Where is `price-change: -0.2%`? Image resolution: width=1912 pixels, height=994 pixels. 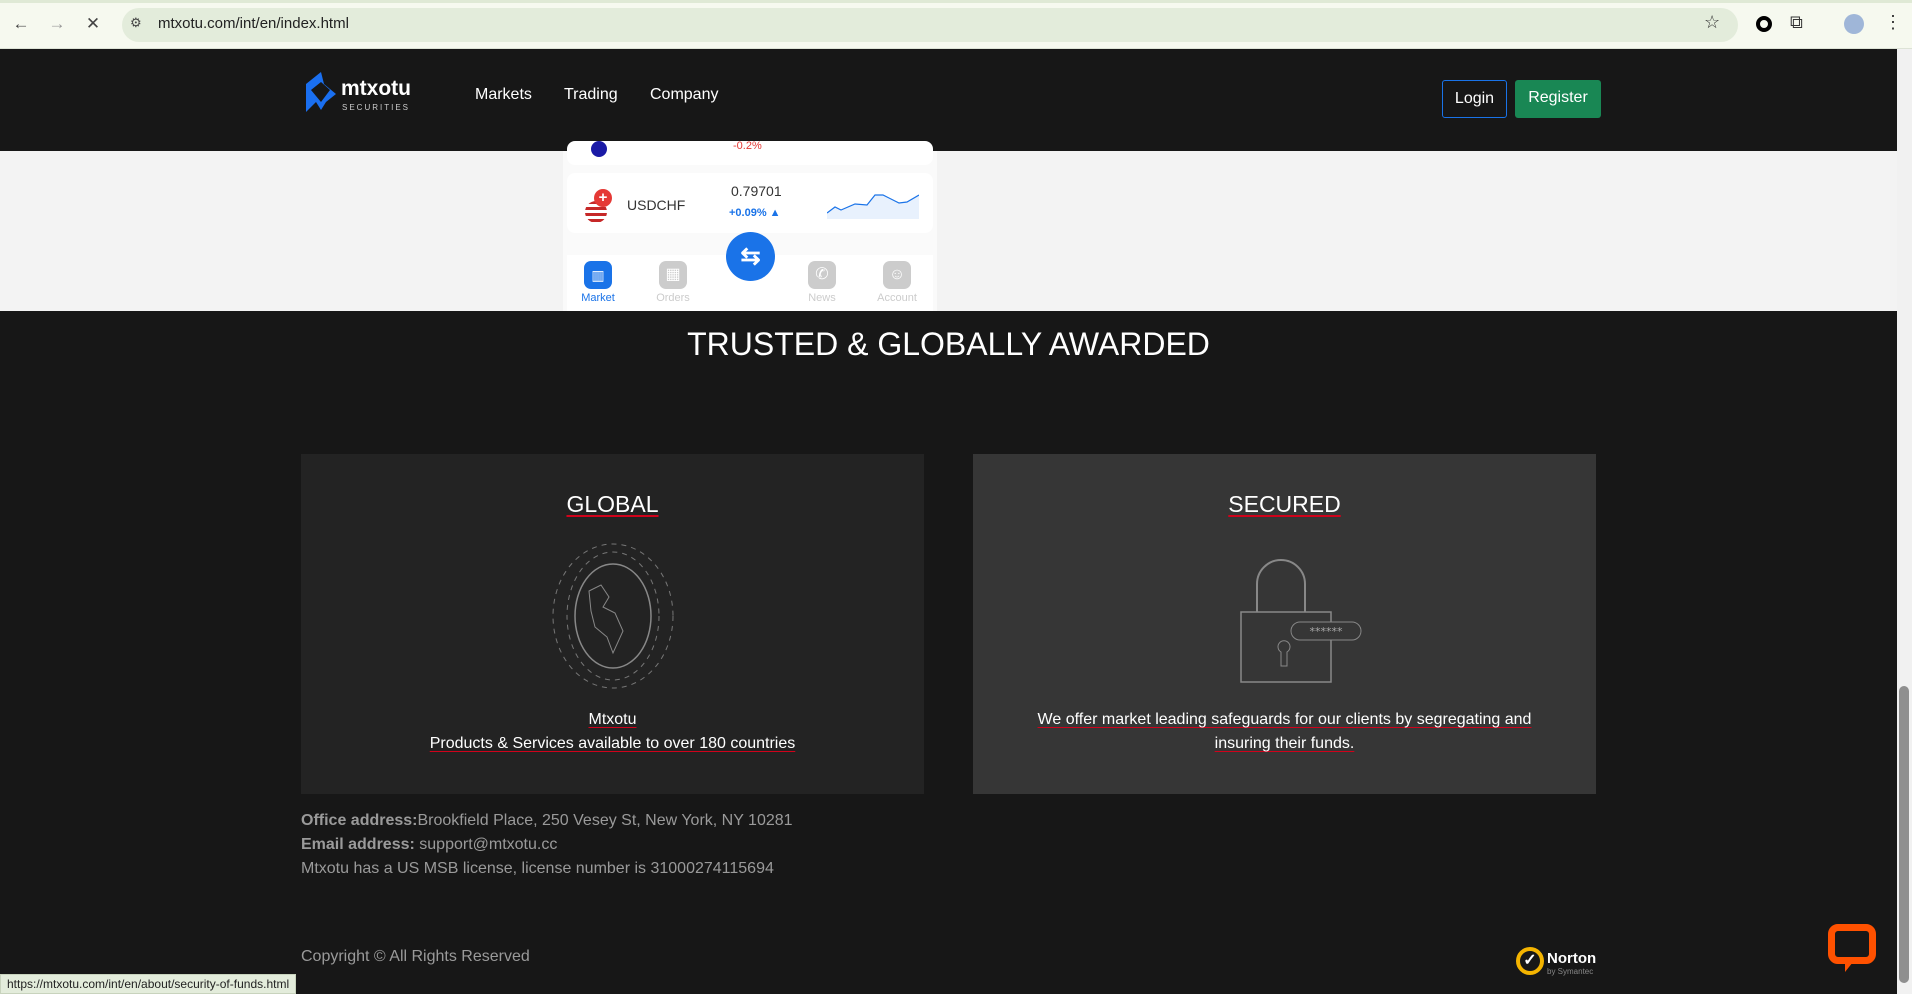 price-change: -0.2% is located at coordinates (747, 146).